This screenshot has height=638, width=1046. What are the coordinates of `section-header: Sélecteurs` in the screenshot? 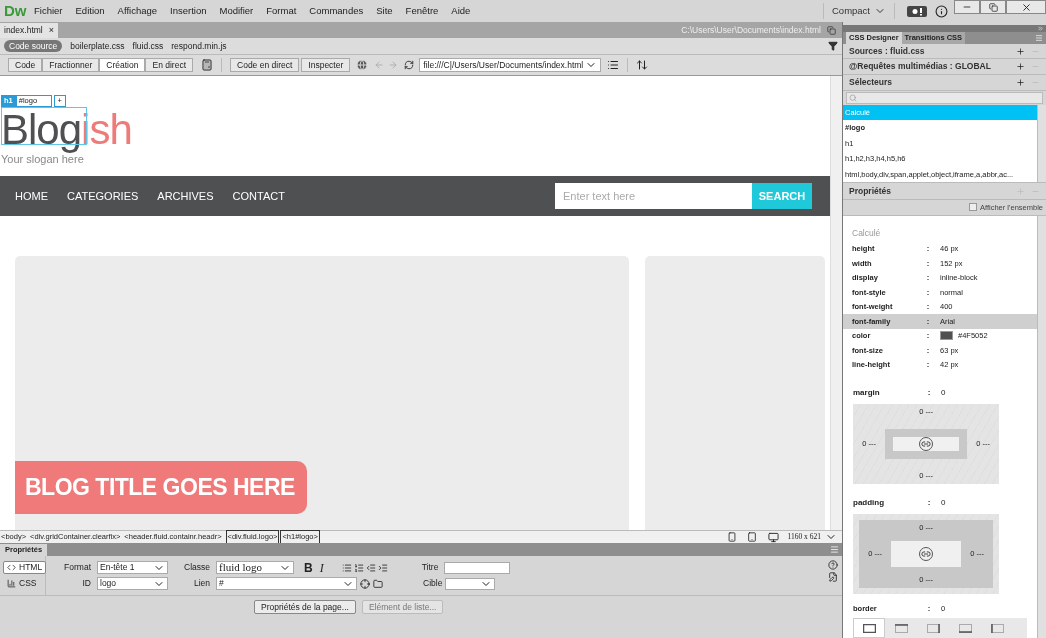 It's located at (929, 82).